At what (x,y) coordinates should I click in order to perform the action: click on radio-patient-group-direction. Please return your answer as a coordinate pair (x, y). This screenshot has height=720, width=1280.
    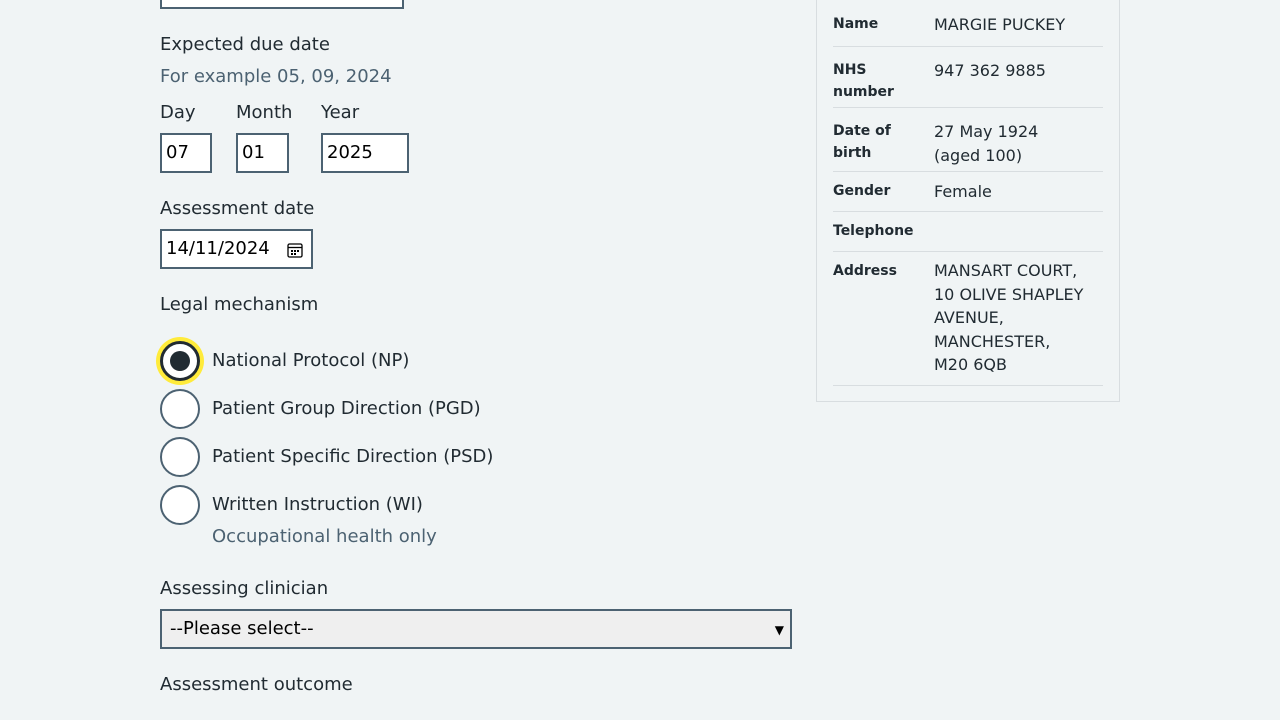
    Looking at the image, I should click on (180, 409).